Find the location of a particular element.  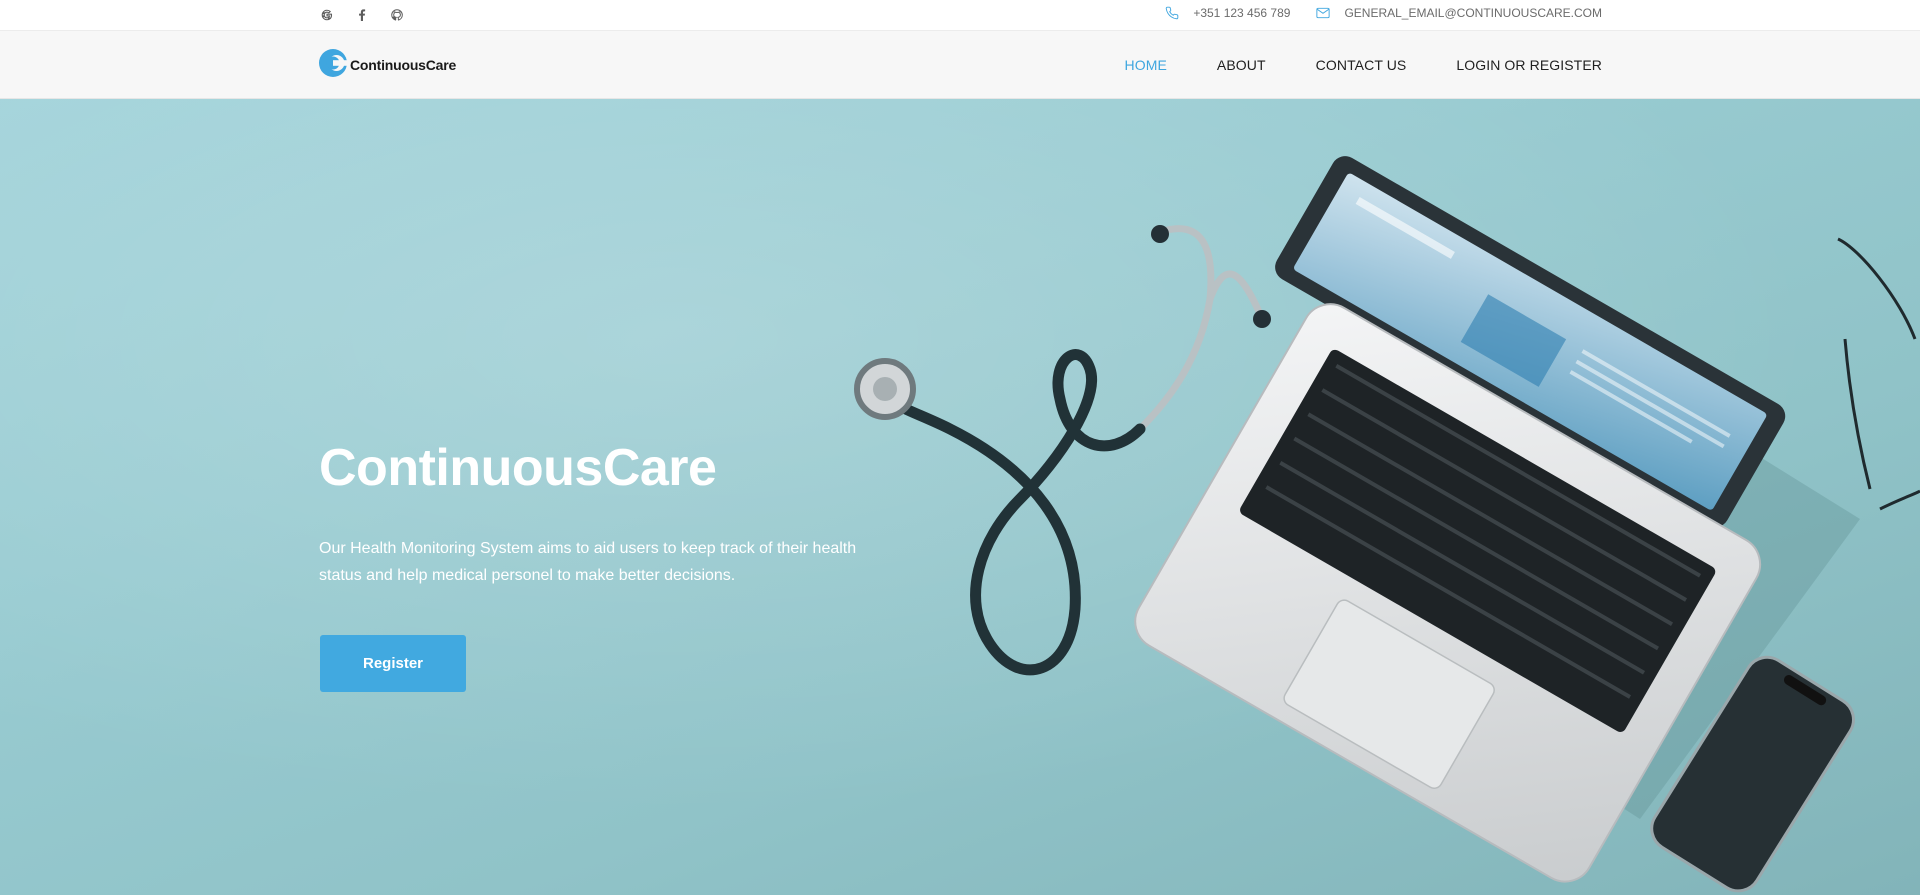

facebook-icon is located at coordinates (361, 15).